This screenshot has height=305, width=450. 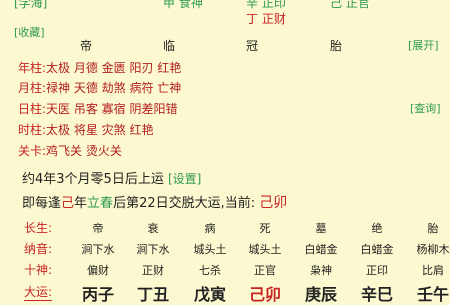 What do you see at coordinates (81, 203) in the screenshot?
I see `jiaoyun-year: 年` at bounding box center [81, 203].